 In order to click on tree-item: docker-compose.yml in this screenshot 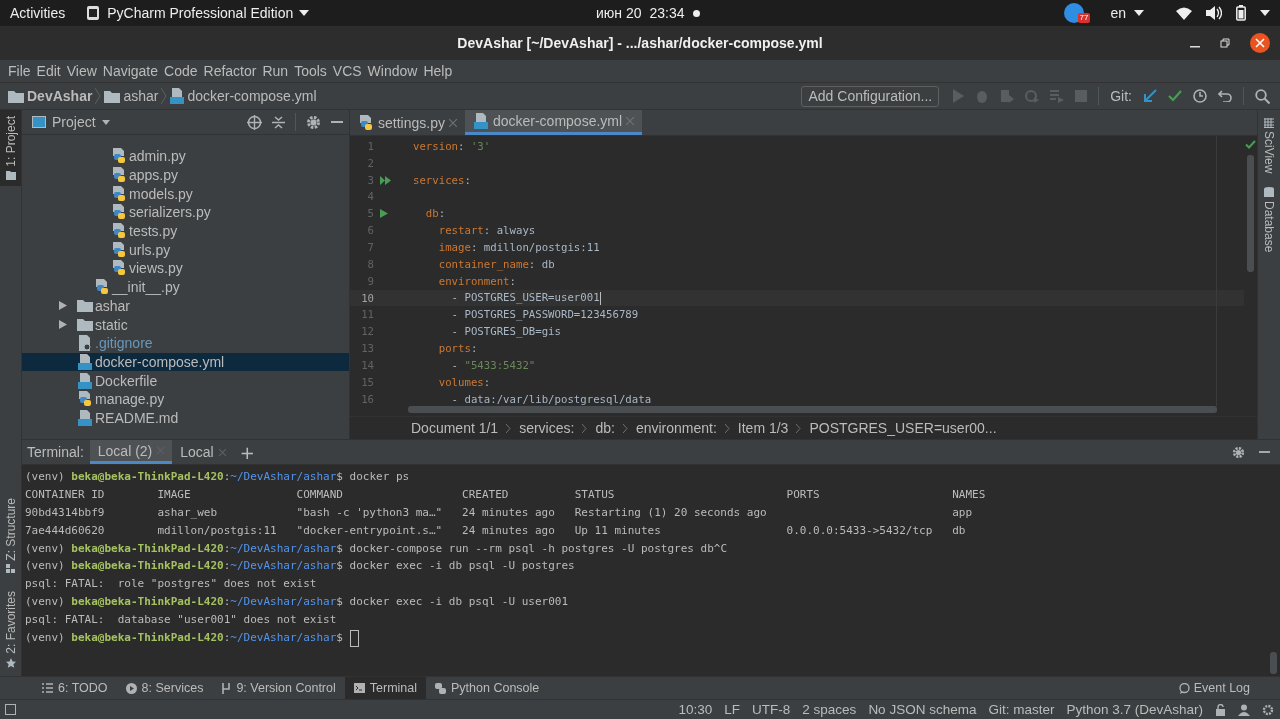, I will do `click(185, 362)`.